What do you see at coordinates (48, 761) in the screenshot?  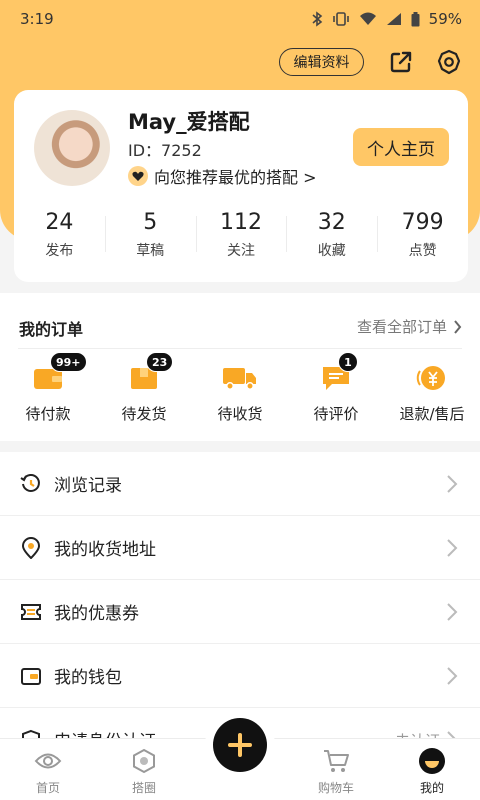 I see `eye-icon` at bounding box center [48, 761].